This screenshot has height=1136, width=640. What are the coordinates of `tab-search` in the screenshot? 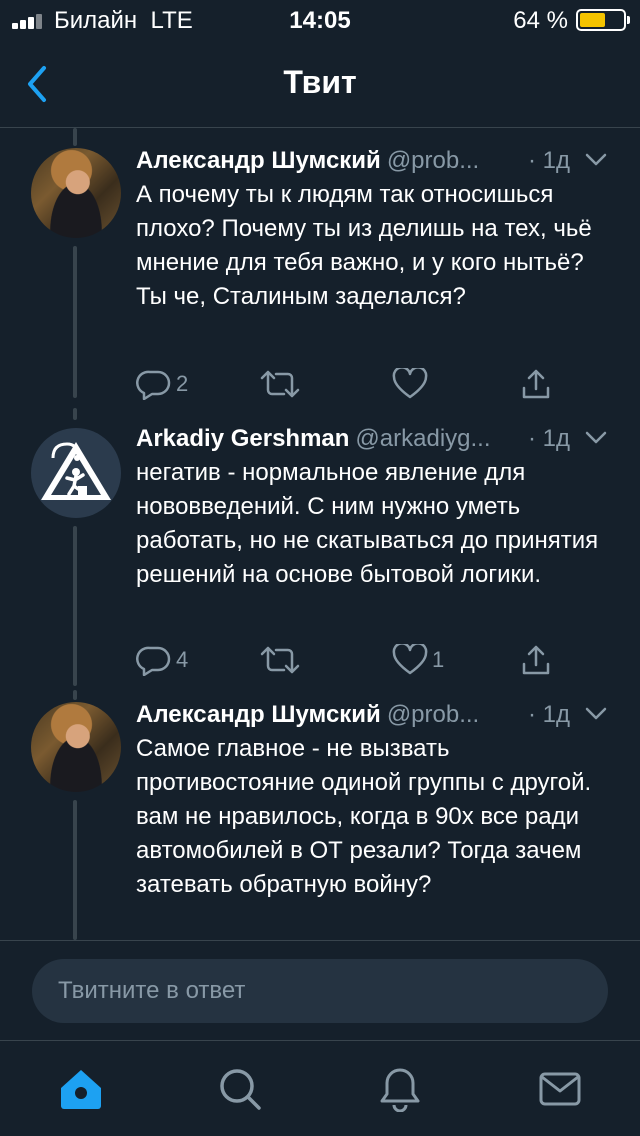 It's located at (240, 1089).